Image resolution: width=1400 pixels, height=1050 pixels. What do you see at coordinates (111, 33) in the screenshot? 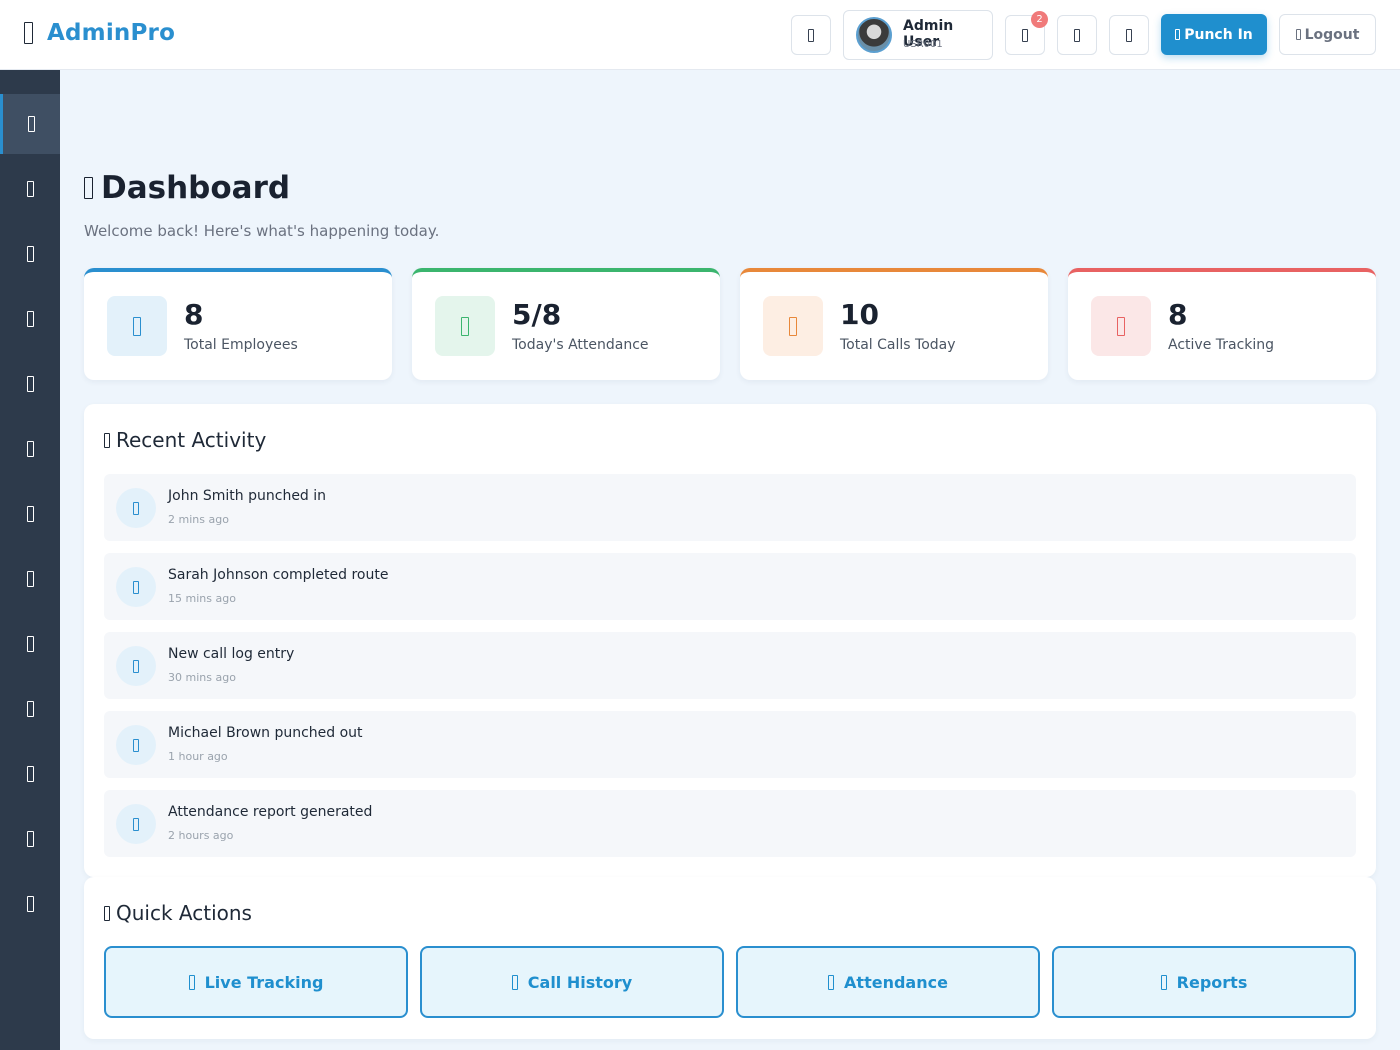
I see `brand-name: AdminPro` at bounding box center [111, 33].